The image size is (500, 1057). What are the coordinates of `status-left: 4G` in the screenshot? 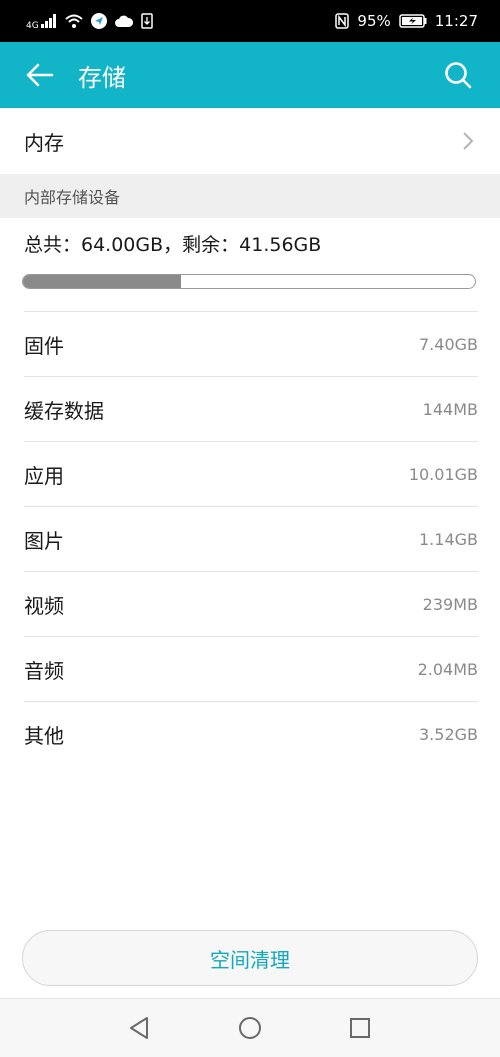 It's located at (89, 21).